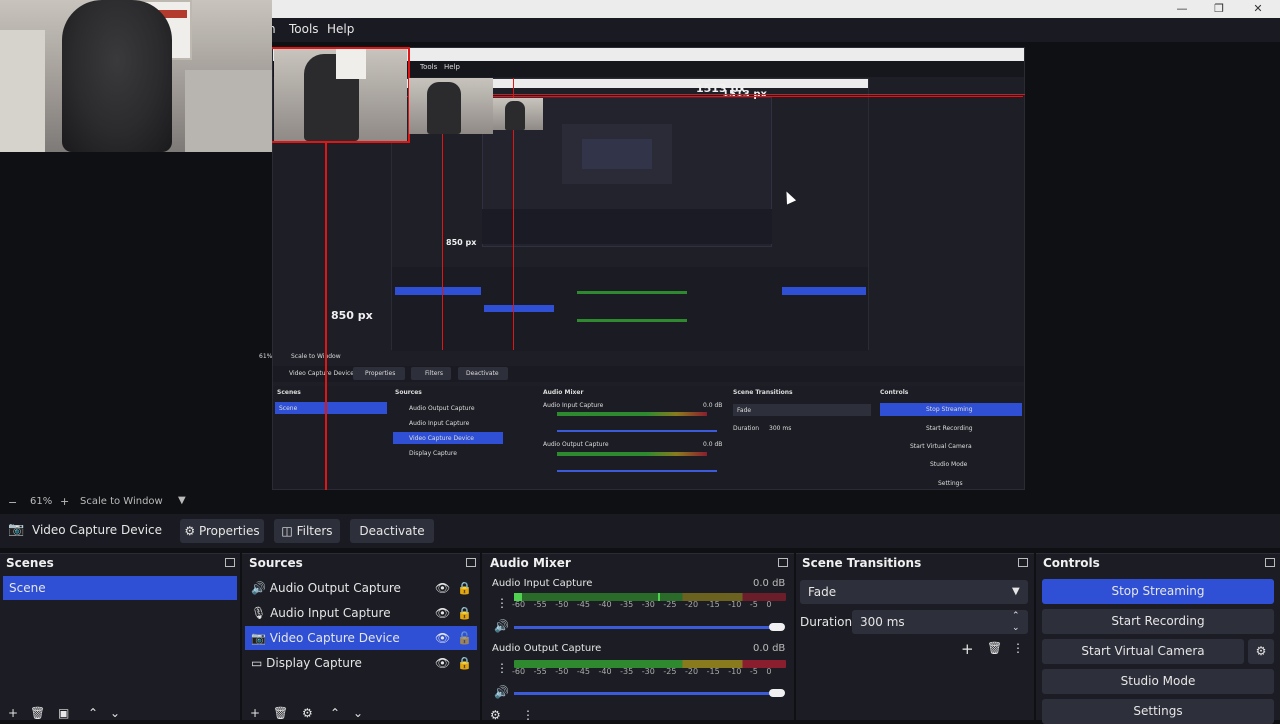  What do you see at coordinates (713, 405) in the screenshot?
I see `nested-mixer-0-db: 0.0 dB` at bounding box center [713, 405].